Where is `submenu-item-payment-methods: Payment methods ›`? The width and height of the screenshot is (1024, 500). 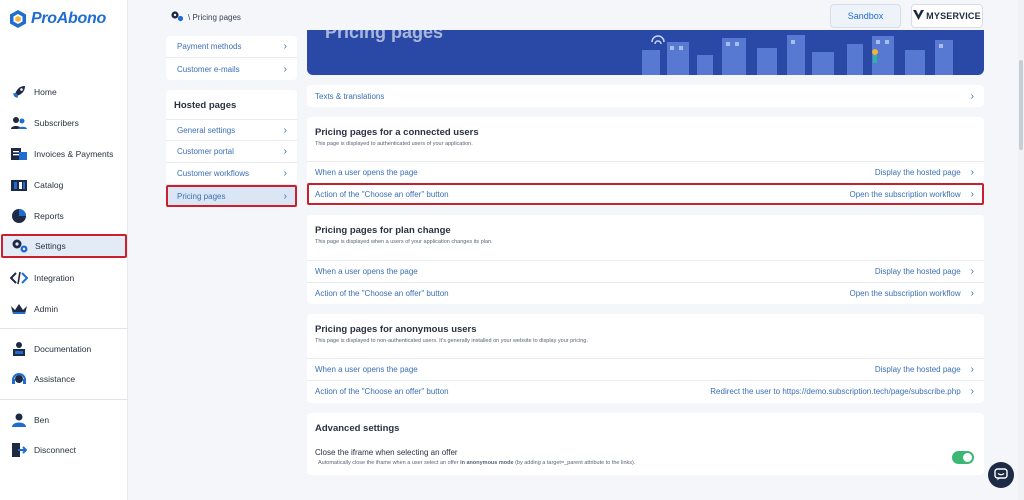
submenu-item-payment-methods: Payment methods › is located at coordinates (231, 47).